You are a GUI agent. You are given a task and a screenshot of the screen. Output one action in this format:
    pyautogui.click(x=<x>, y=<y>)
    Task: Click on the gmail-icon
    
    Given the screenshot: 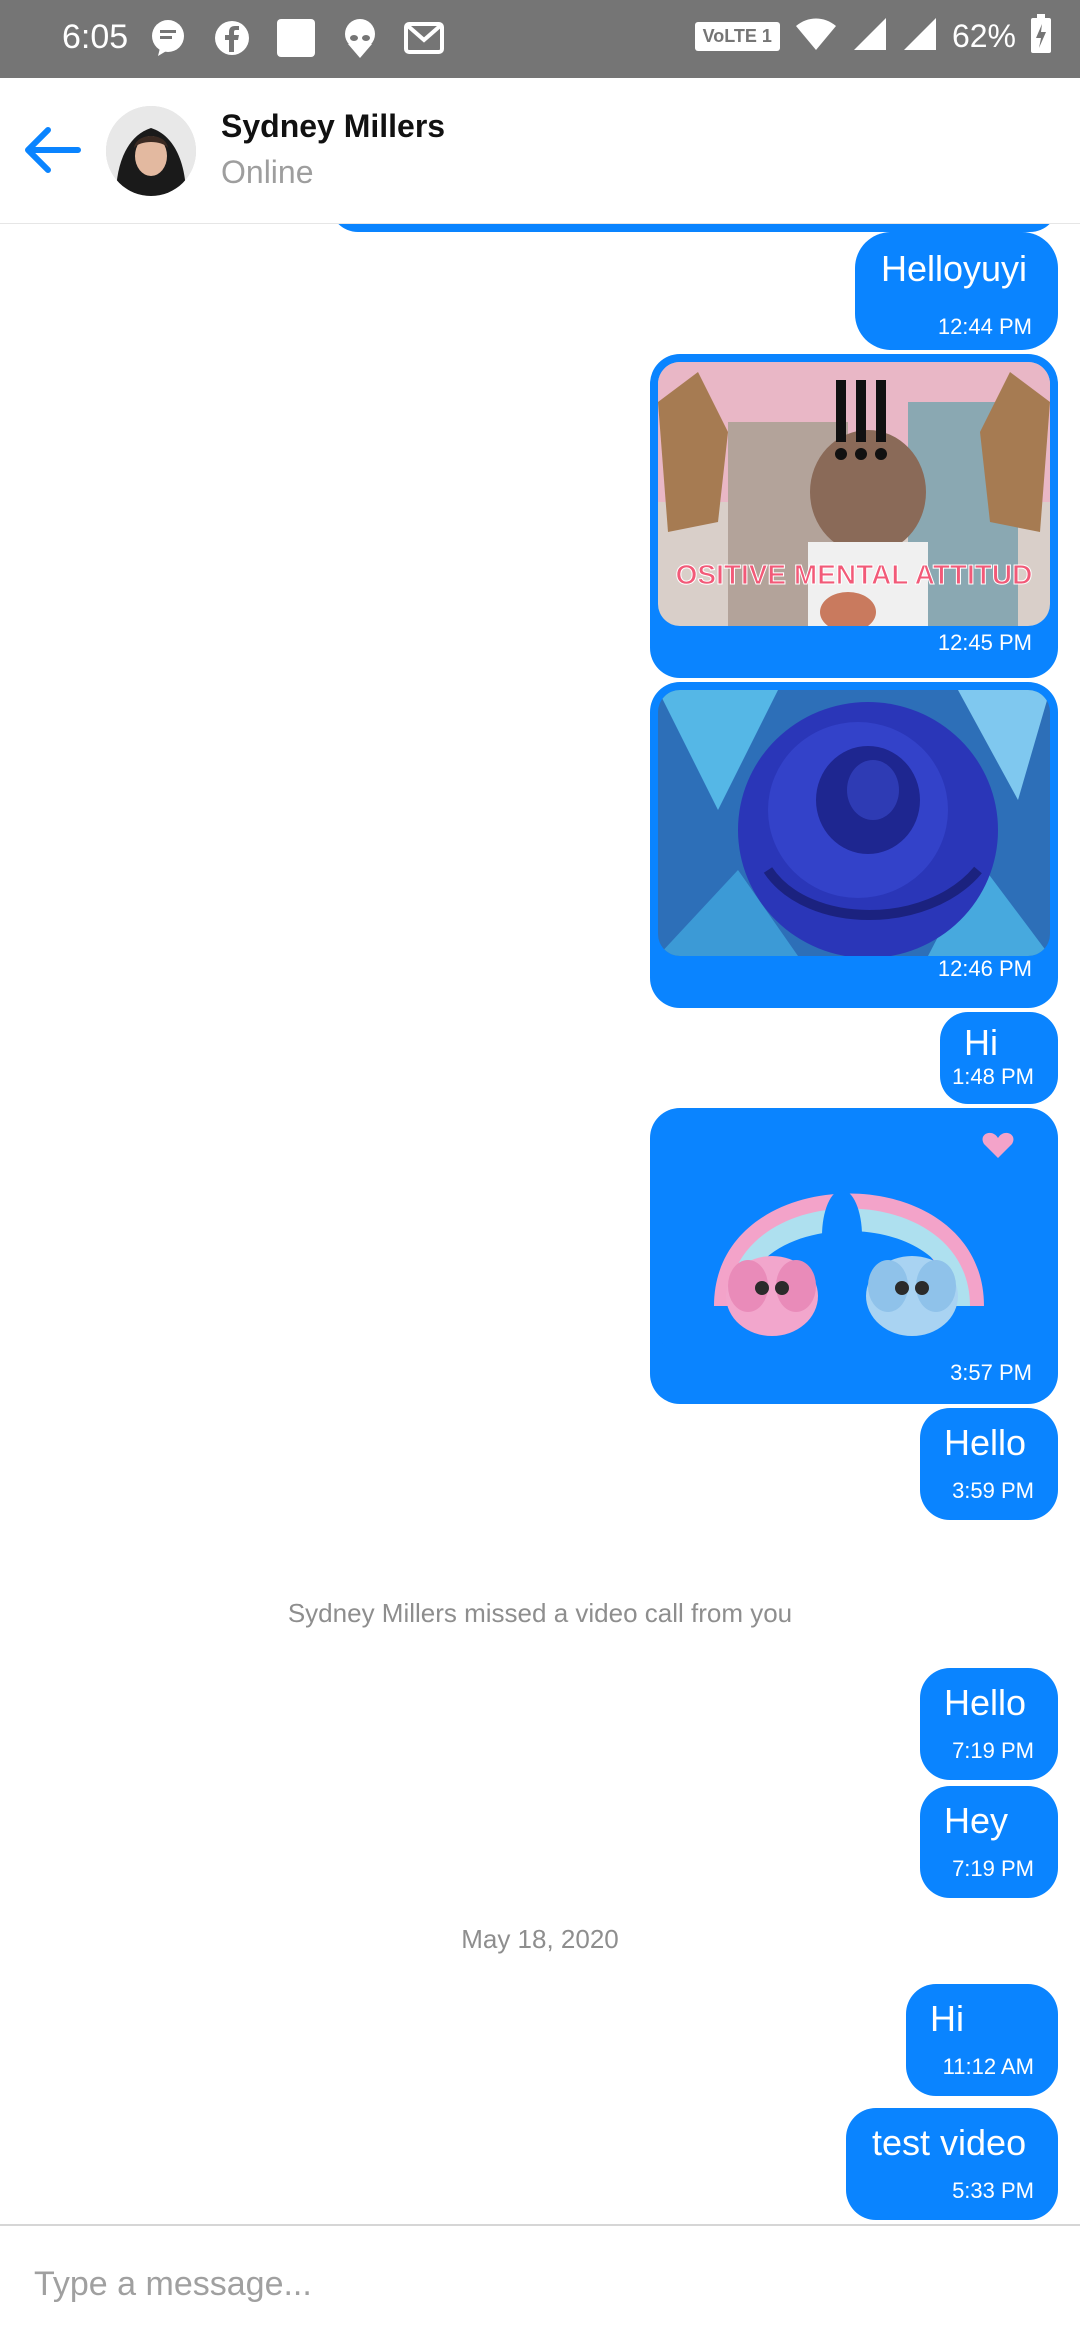 What is the action you would take?
    pyautogui.click(x=424, y=38)
    